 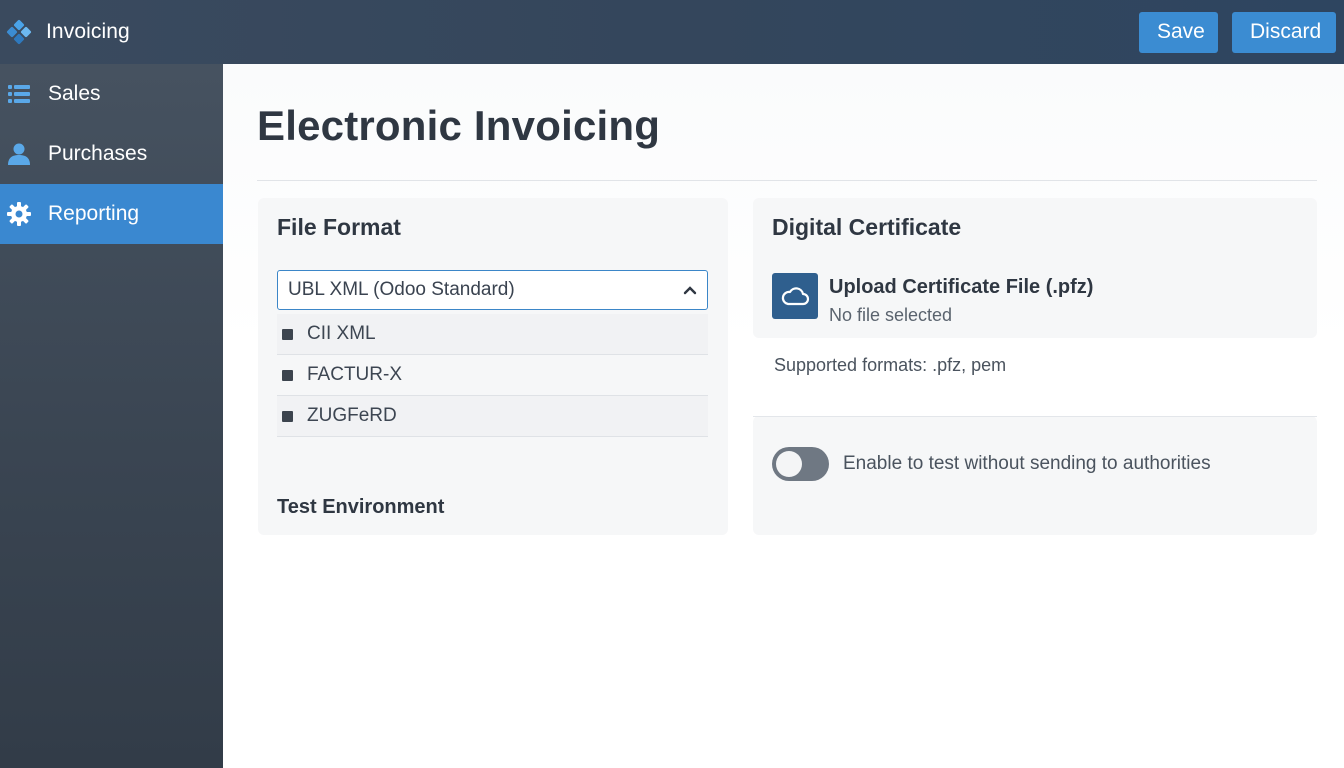 I want to click on file-format-option-factur-x: FACTUR-X, so click(x=492, y=375).